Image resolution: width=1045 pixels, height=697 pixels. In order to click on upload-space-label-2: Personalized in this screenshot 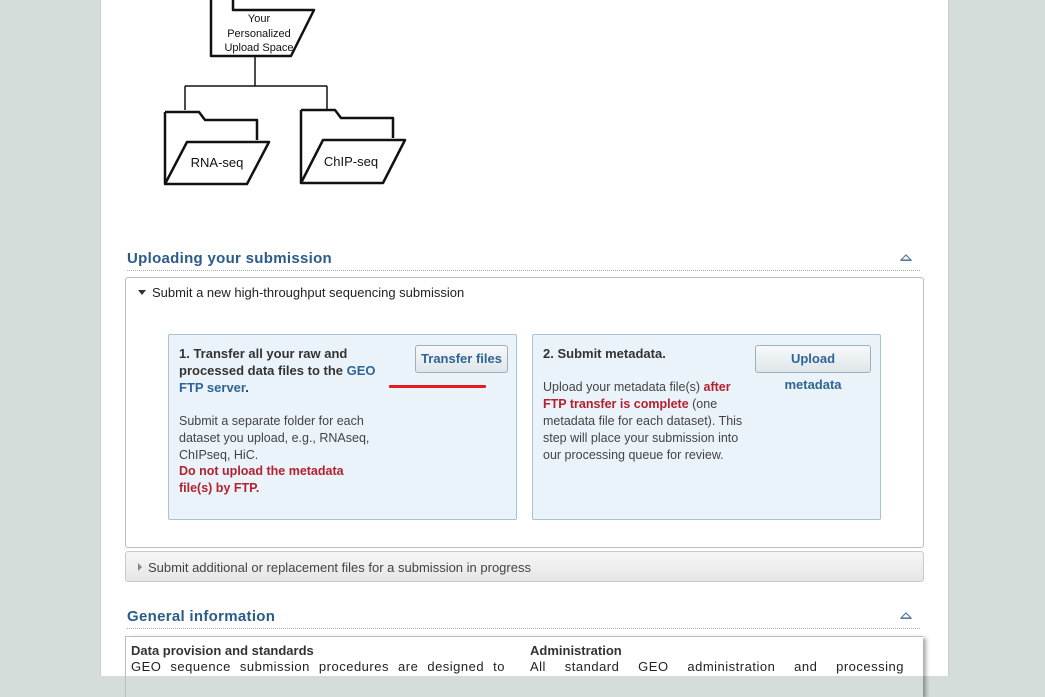, I will do `click(259, 34)`.